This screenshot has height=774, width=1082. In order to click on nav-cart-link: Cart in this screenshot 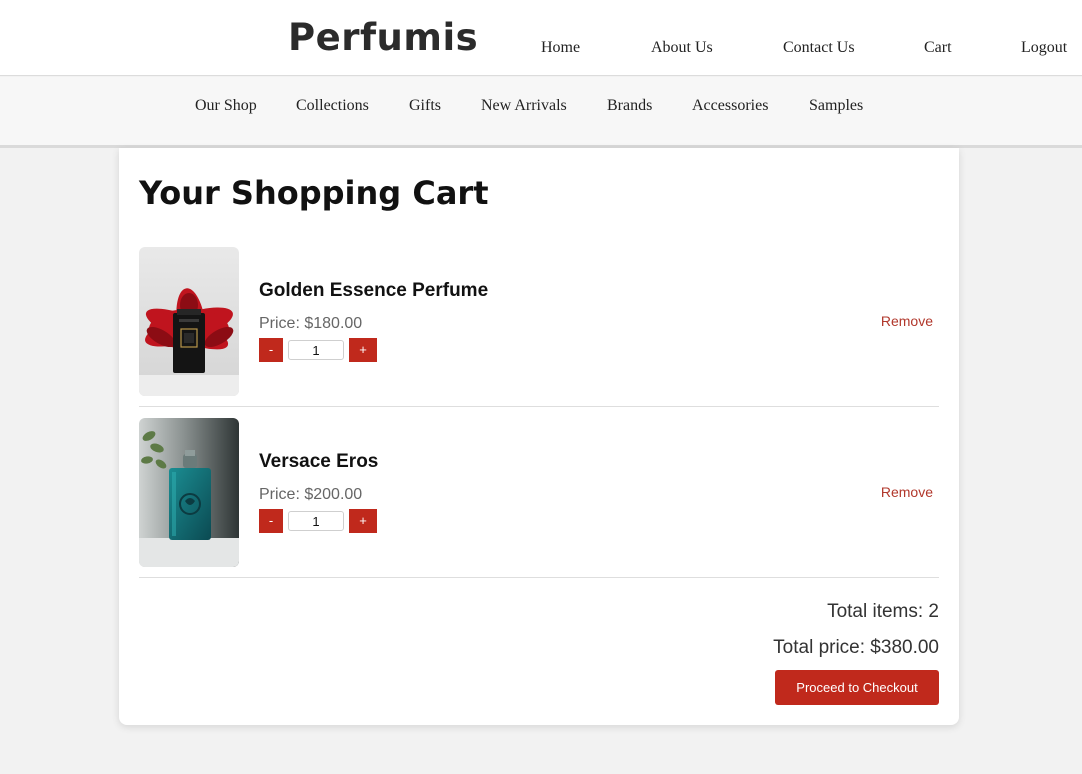, I will do `click(938, 48)`.